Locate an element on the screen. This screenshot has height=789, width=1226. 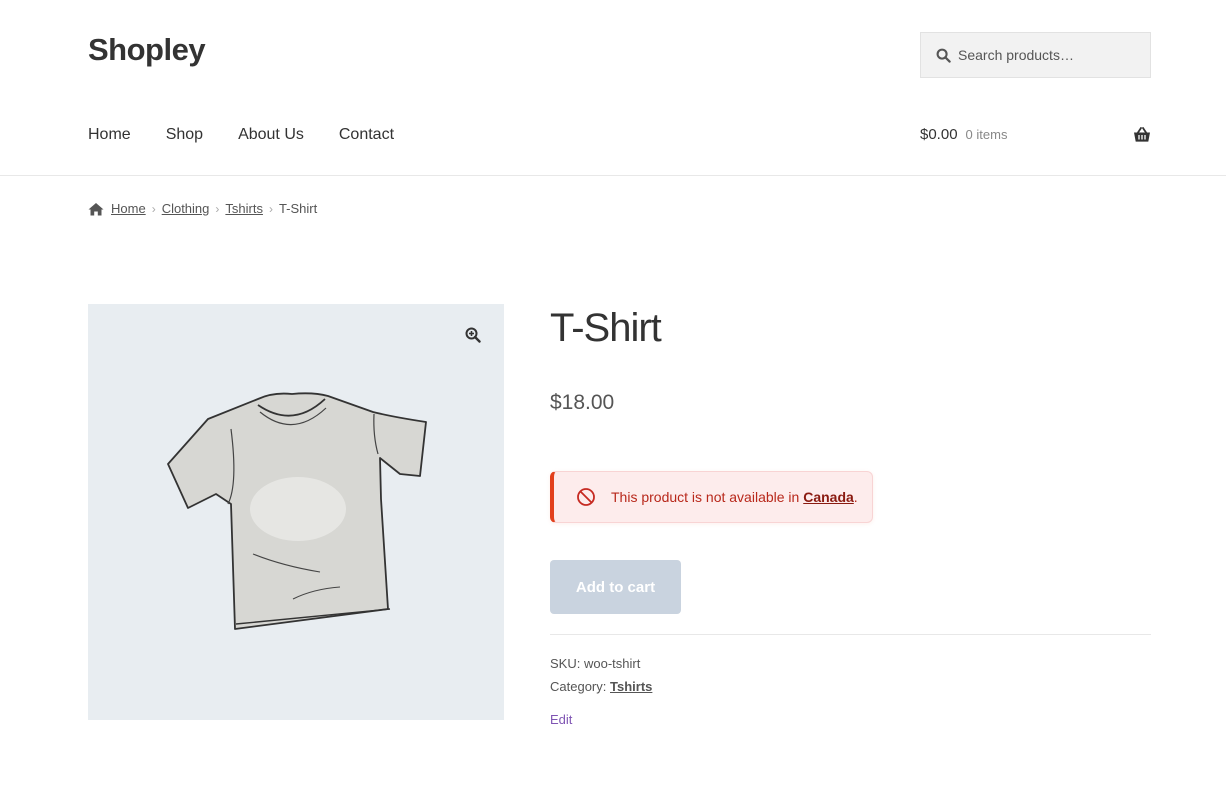
search-box is located at coordinates (1035, 55).